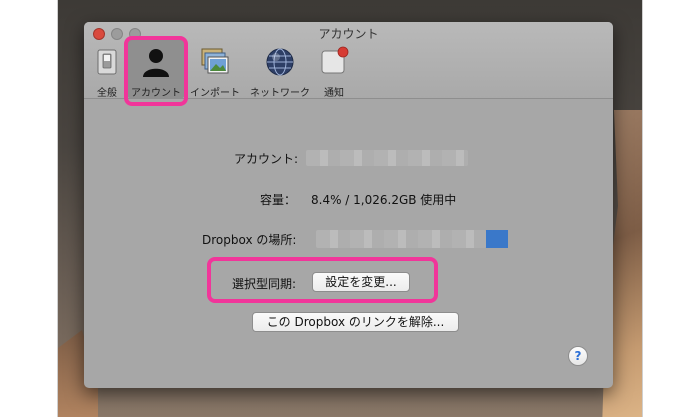  Describe the element at coordinates (384, 200) in the screenshot. I see `capacity-value: 8.4% / 1,026.2GB 使用中` at that location.